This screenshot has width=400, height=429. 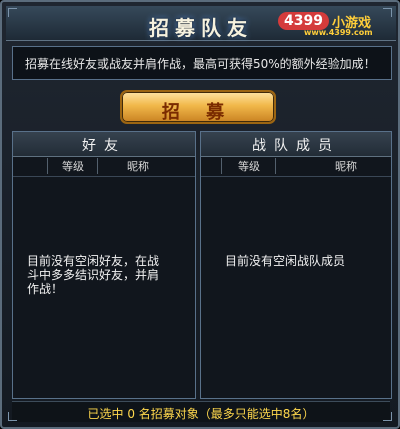 I want to click on intro-text: 招募在线好友或战友并肩作战，最高可获得50%的额外经验加成！, so click(x=200, y=64).